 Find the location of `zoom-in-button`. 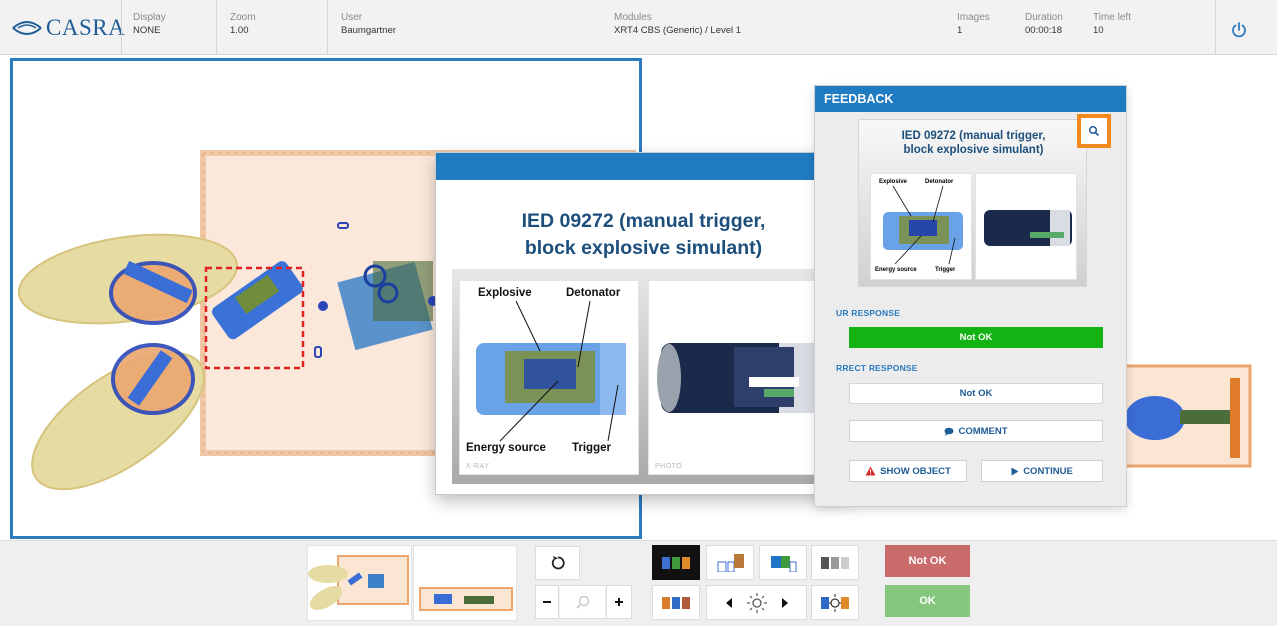

zoom-in-button is located at coordinates (619, 602).